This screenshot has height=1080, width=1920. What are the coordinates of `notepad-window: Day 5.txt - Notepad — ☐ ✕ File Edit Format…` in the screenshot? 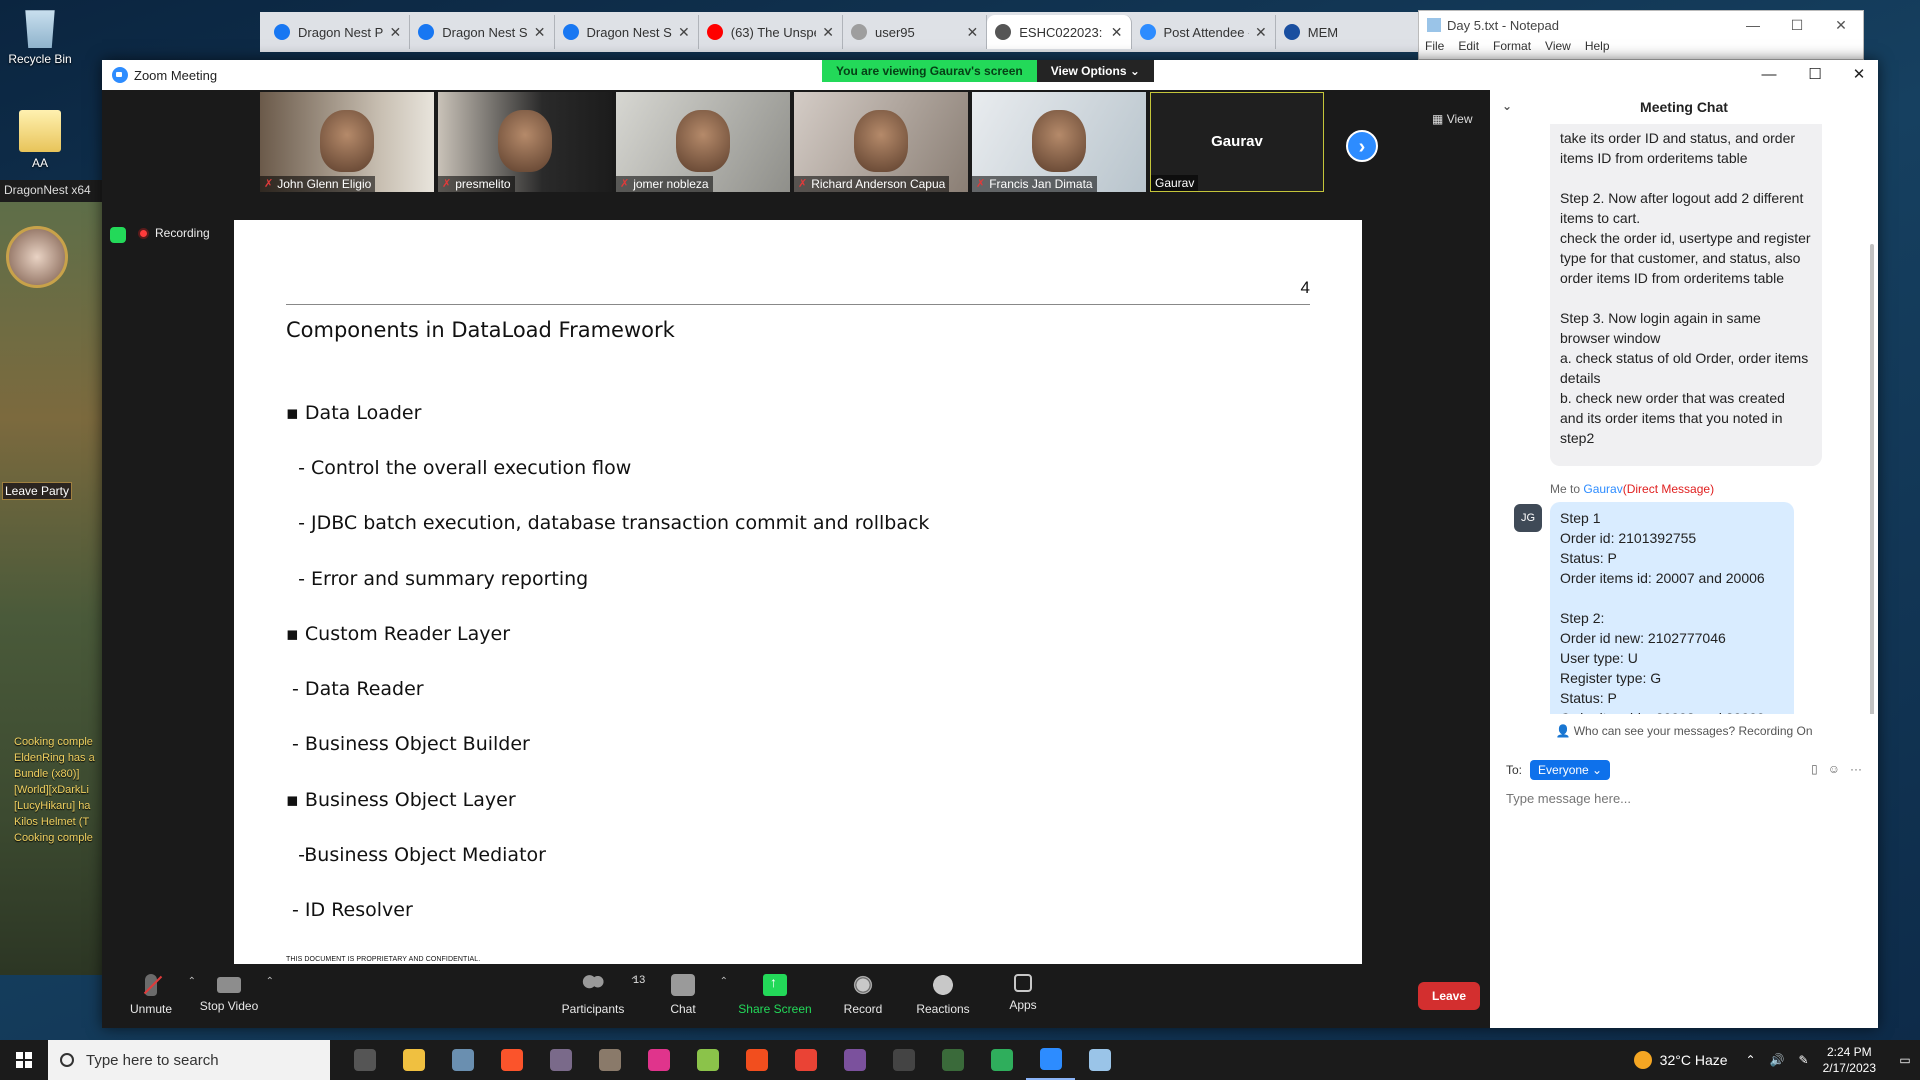 It's located at (1641, 35).